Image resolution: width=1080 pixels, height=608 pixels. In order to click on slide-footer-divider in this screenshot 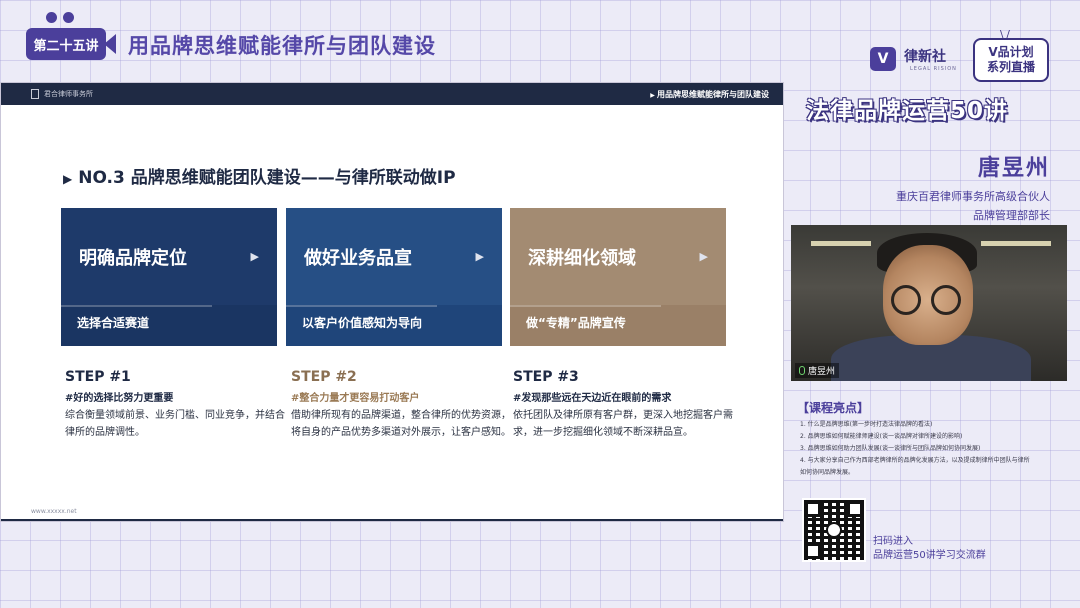, I will do `click(392, 520)`.